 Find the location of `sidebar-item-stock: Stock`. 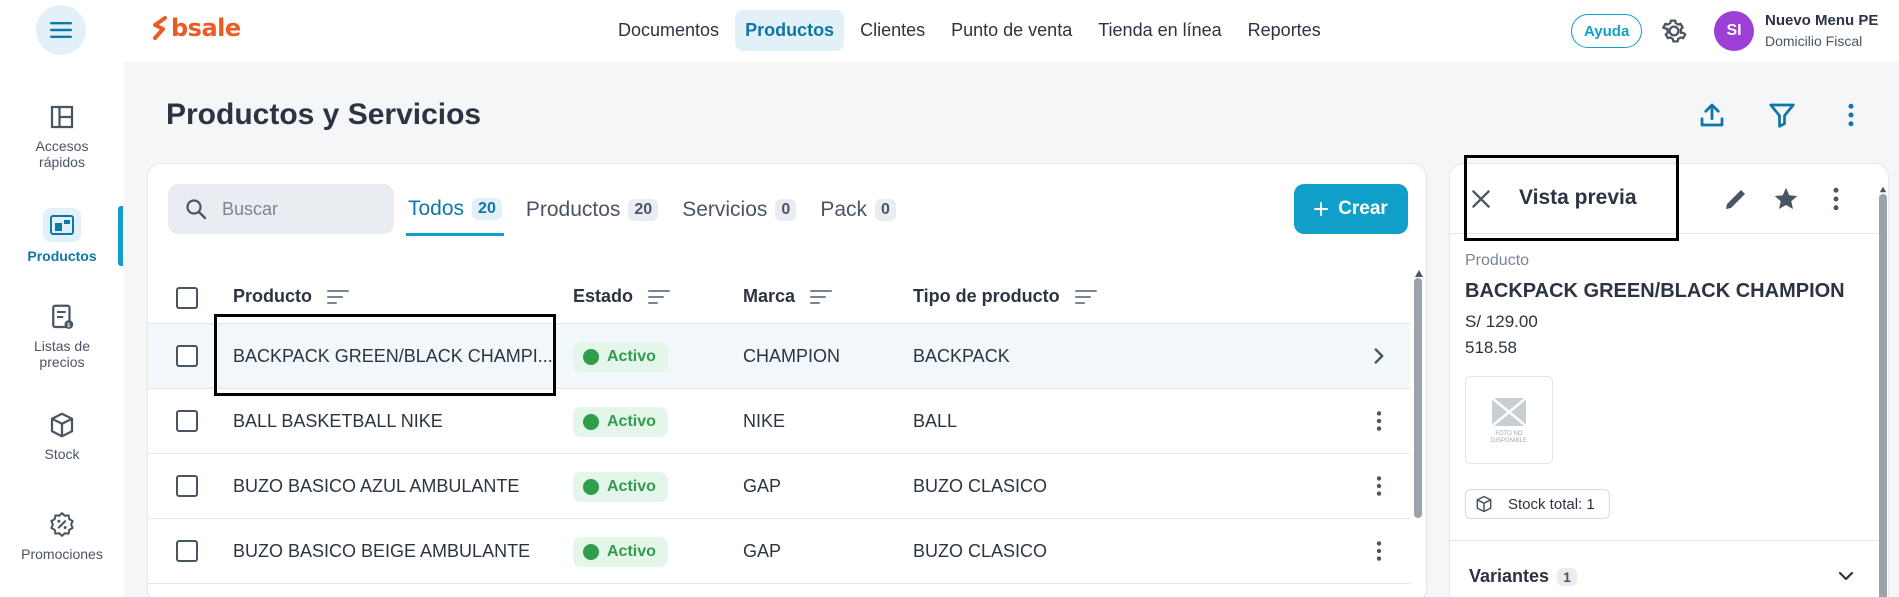

sidebar-item-stock: Stock is located at coordinates (62, 436).